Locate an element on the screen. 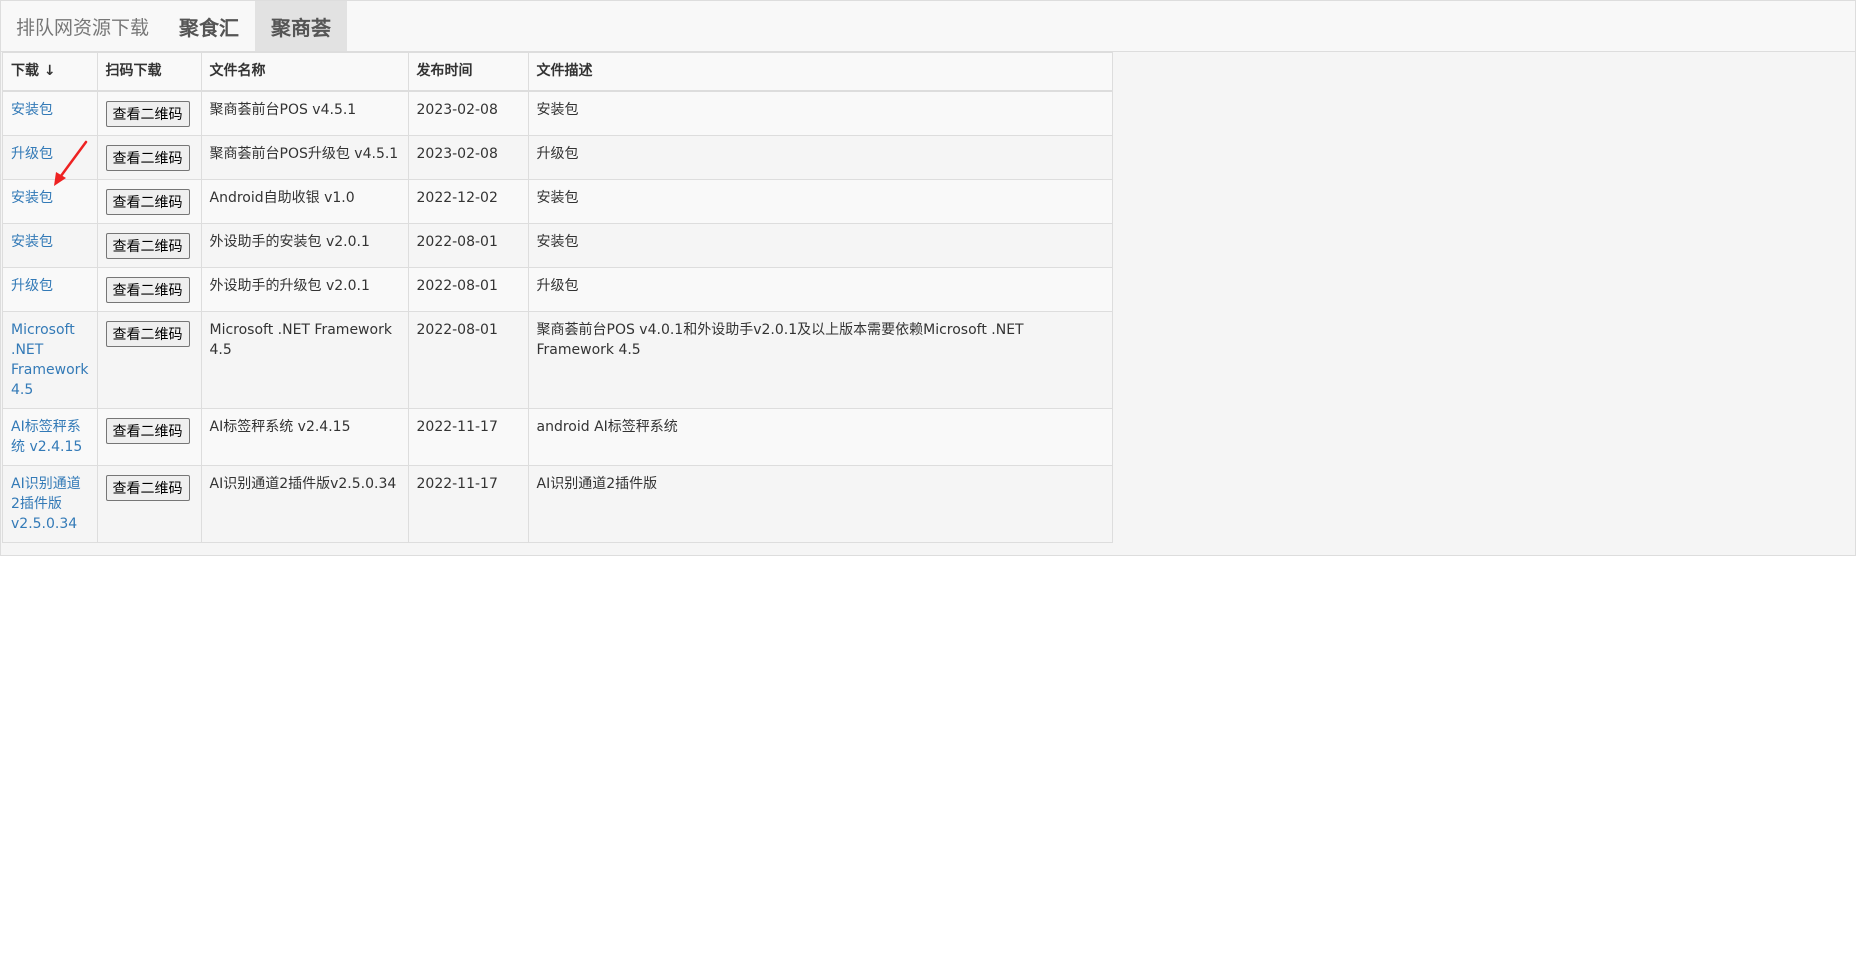  cell-name: Microsoft .NET Framework 4.5 is located at coordinates (304, 359).